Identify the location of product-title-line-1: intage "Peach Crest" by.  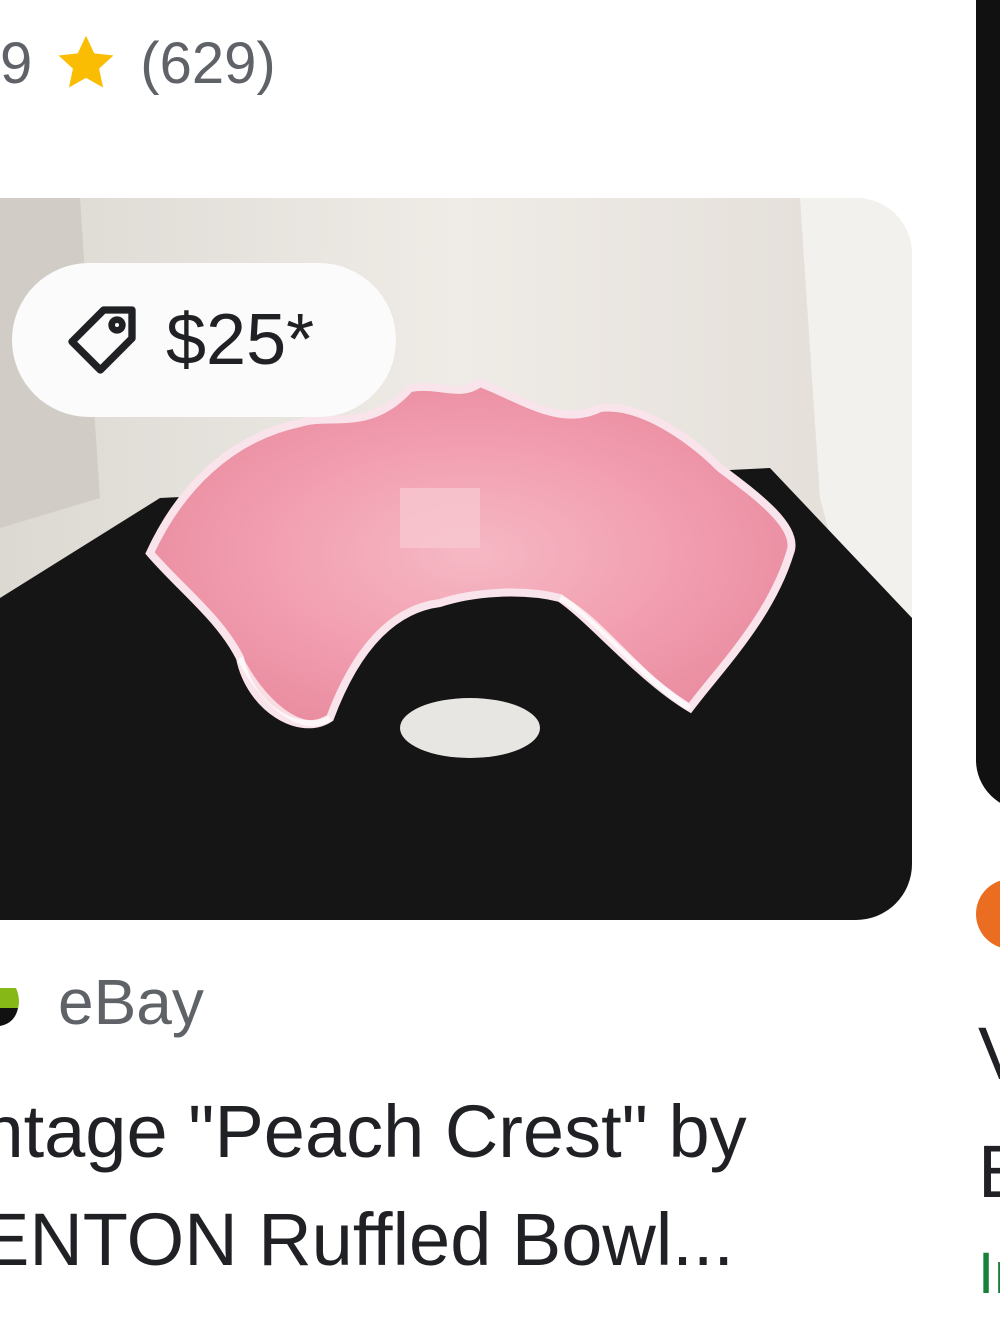
(465, 1132).